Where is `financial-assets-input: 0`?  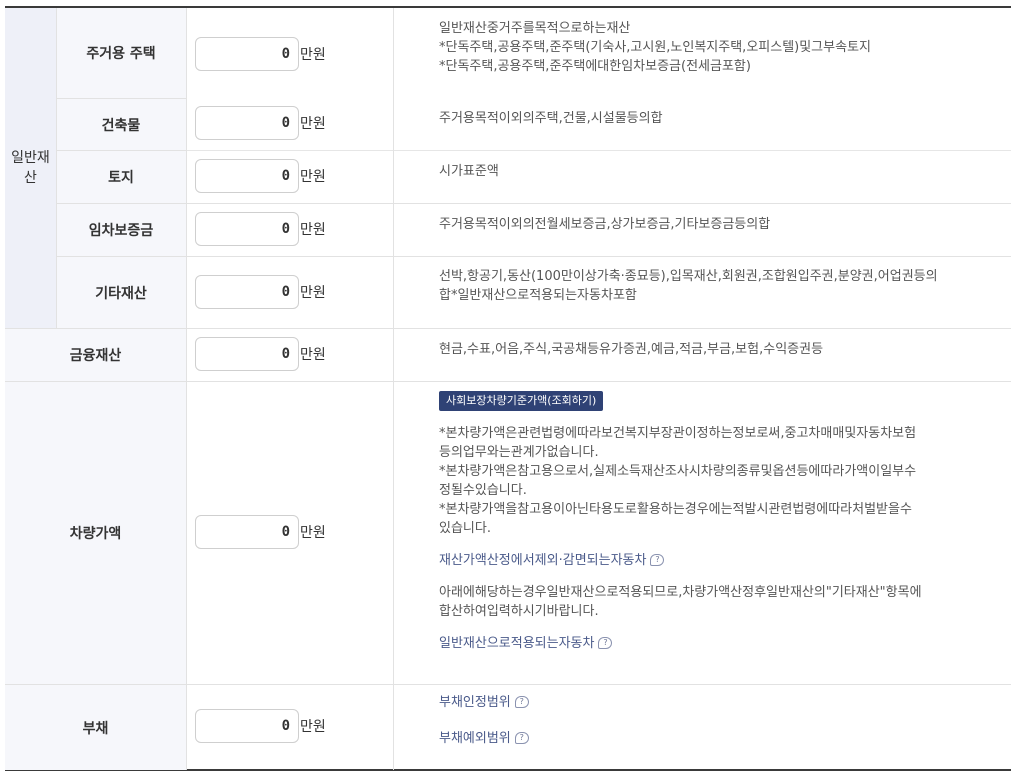 financial-assets-input: 0 is located at coordinates (247, 354).